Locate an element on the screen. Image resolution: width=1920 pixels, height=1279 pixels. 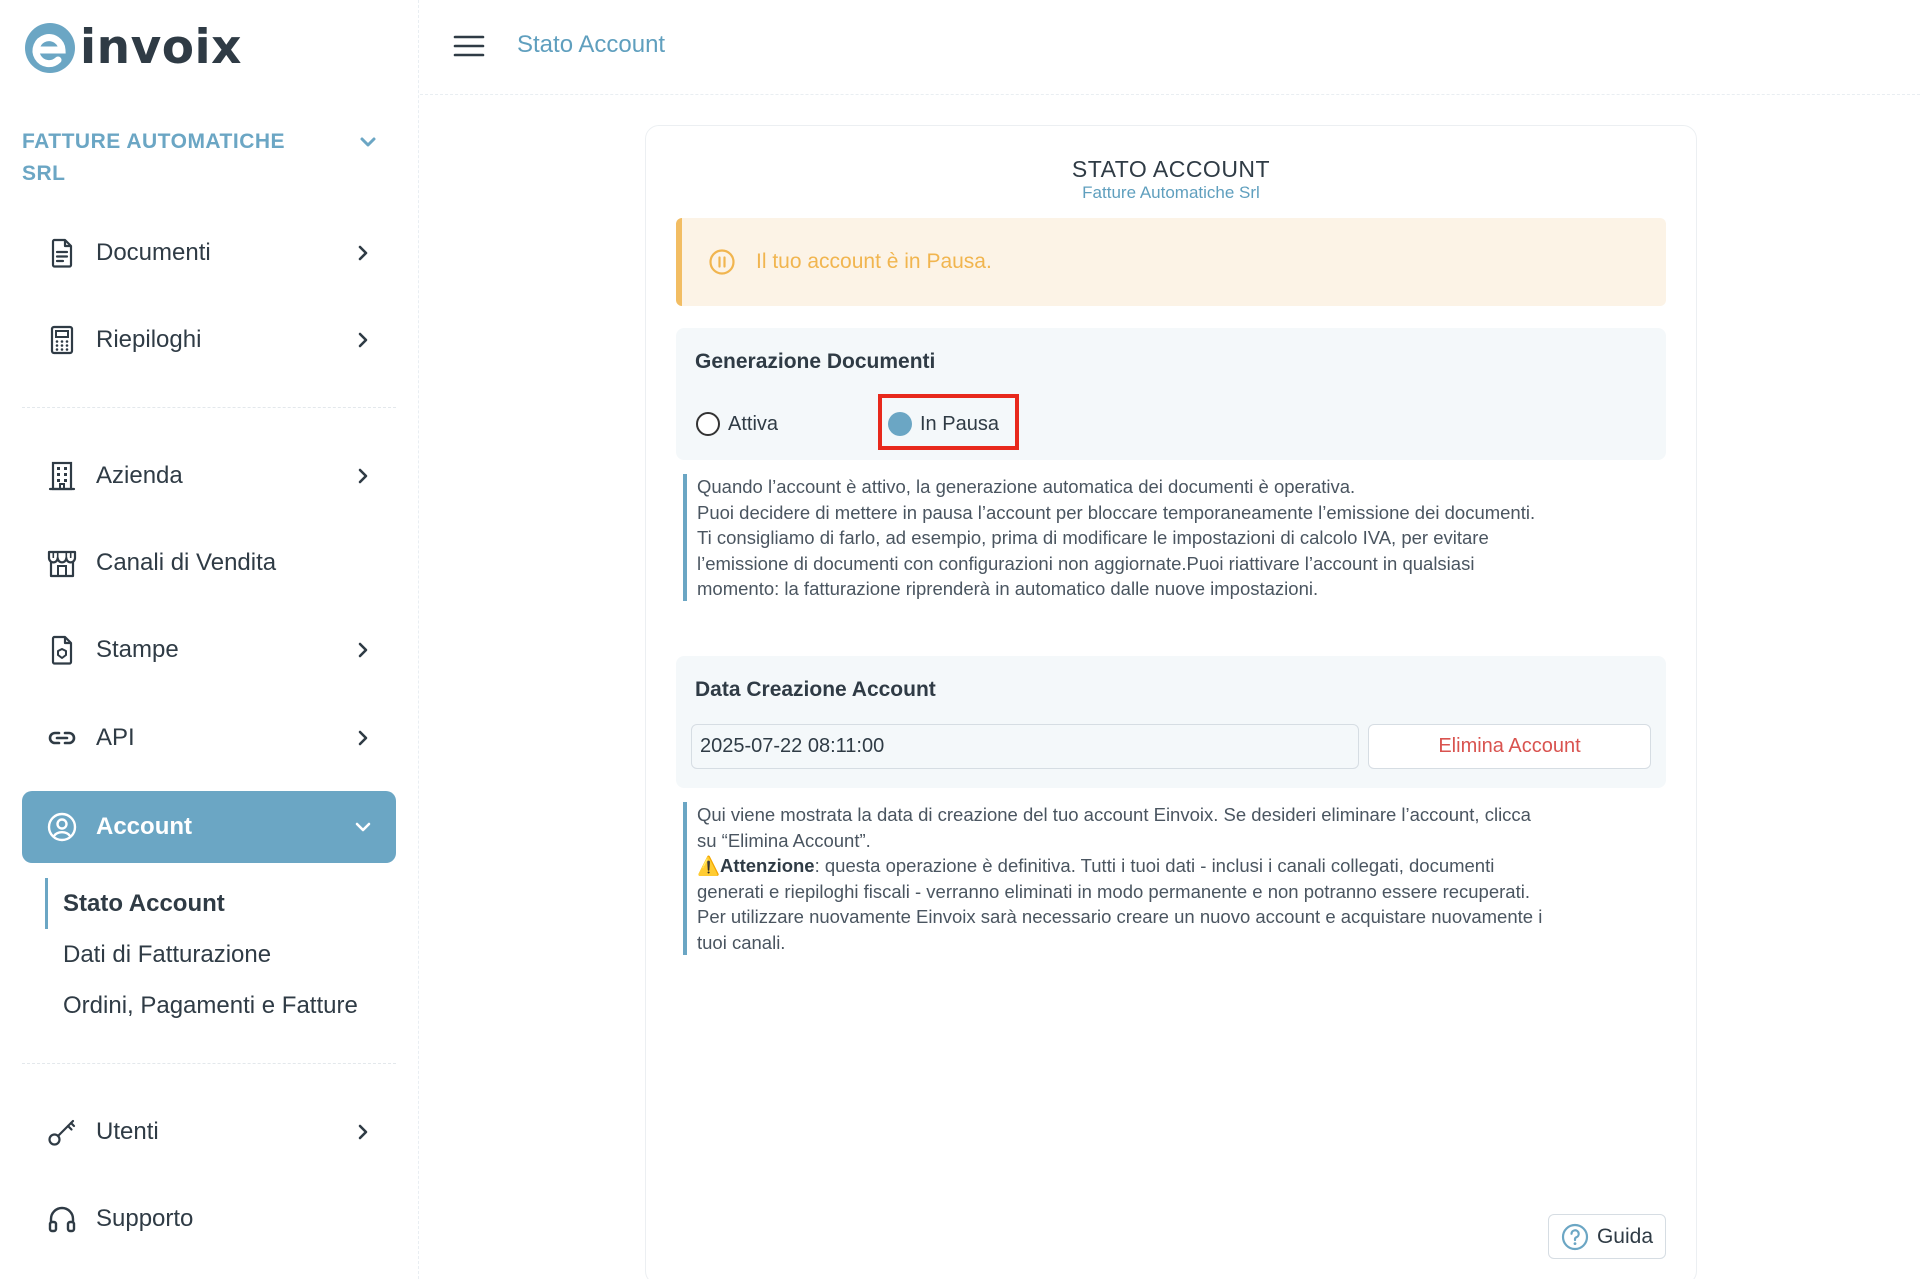
submenu-item-dati-di-fatturazione: Dati di Fatturazione is located at coordinates (225, 954).